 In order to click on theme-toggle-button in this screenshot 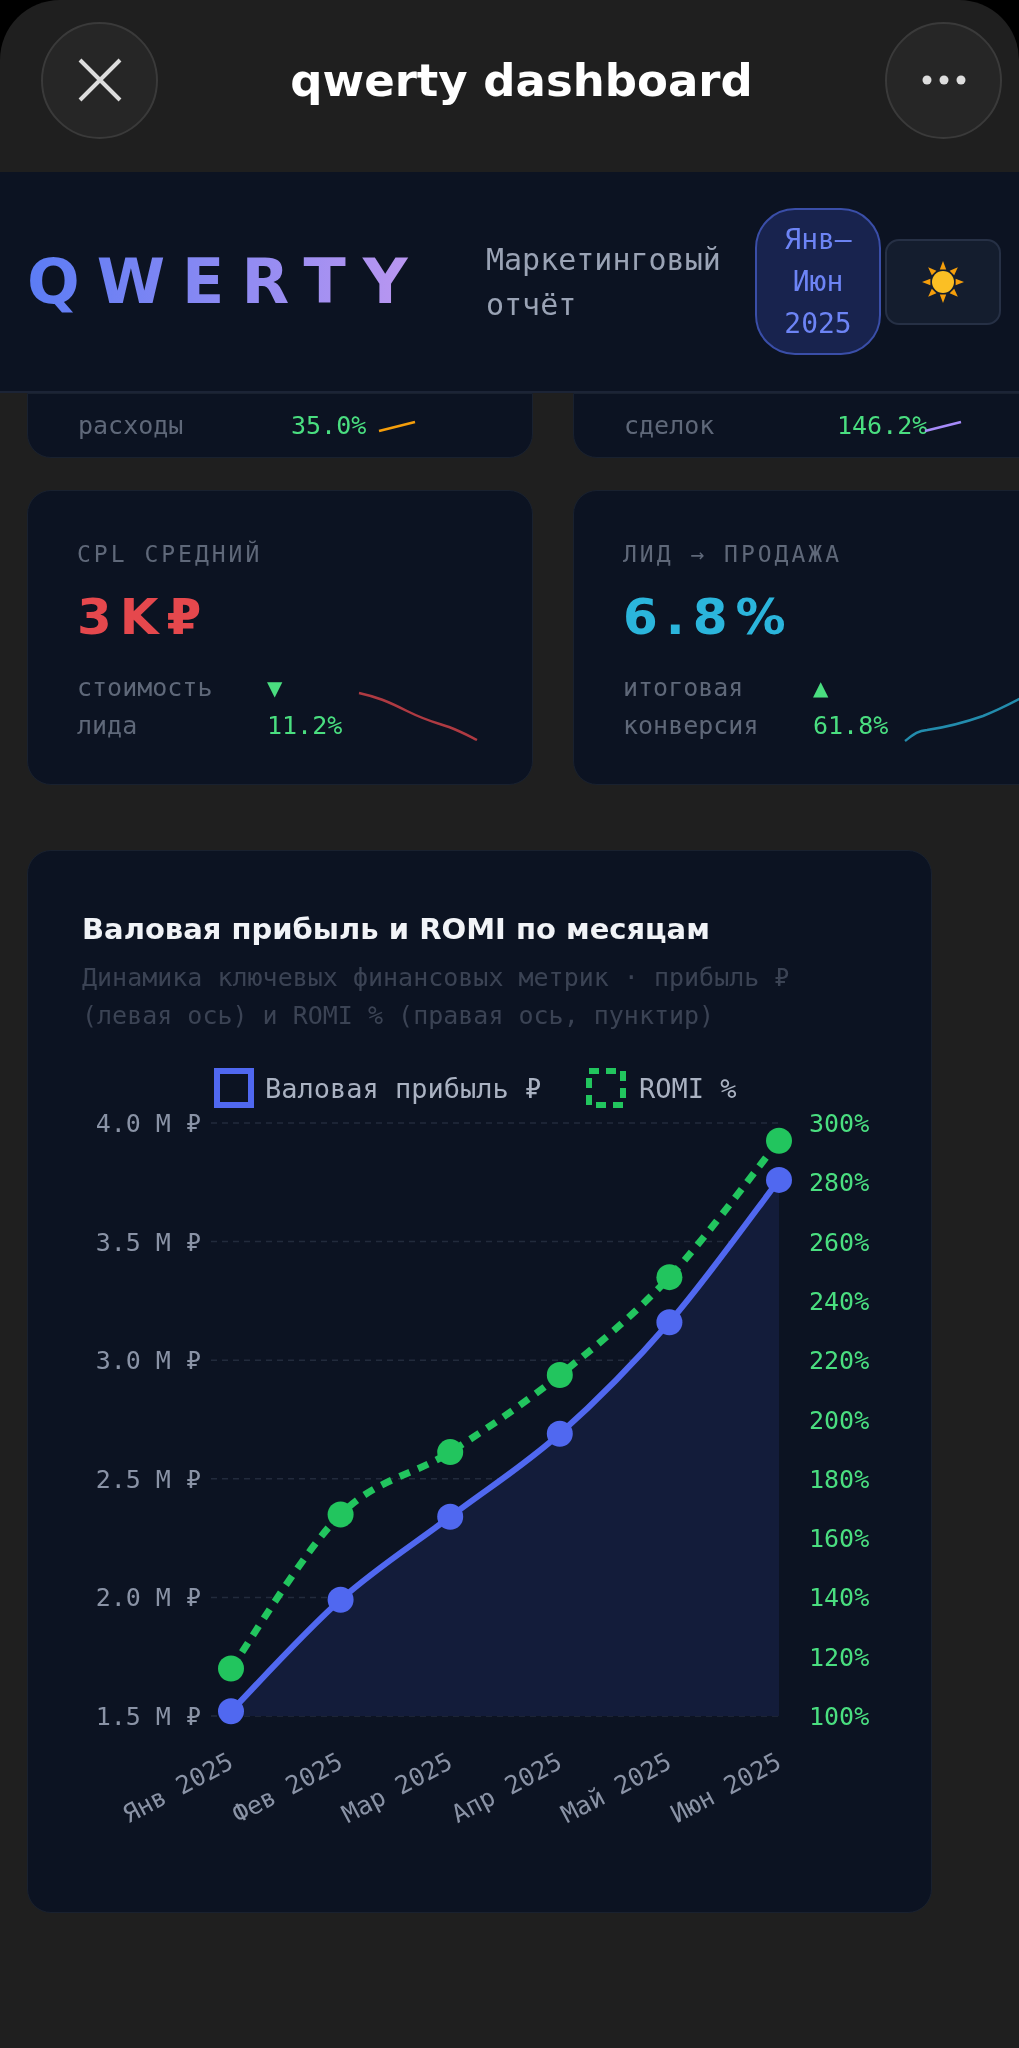, I will do `click(943, 281)`.